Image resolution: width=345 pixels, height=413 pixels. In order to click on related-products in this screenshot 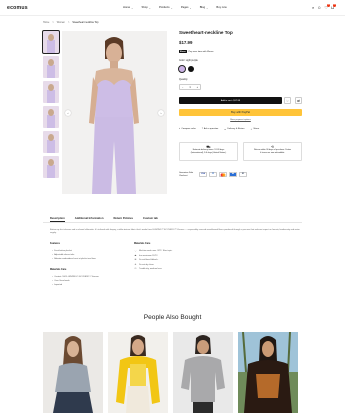, I will do `click(170, 372)`.